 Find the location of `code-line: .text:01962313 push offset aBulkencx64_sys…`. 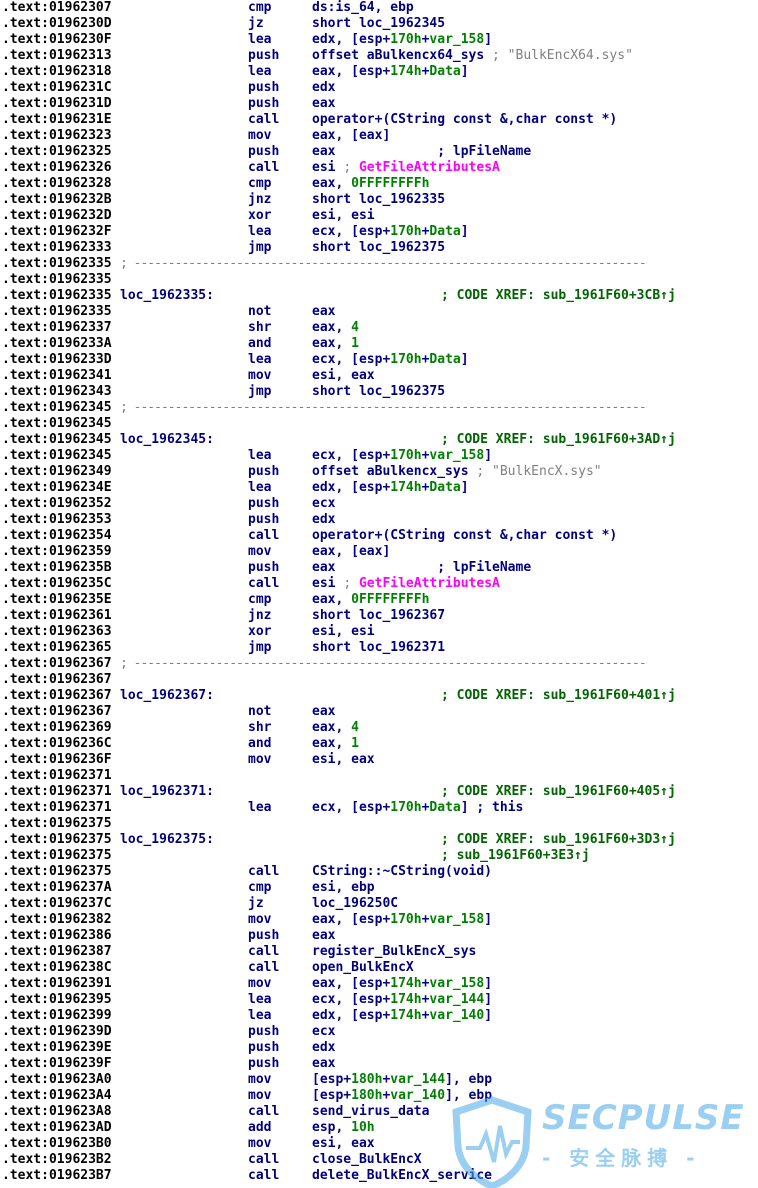

code-line: .text:01962313 push offset aBulkencx64_sys… is located at coordinates (379, 56).